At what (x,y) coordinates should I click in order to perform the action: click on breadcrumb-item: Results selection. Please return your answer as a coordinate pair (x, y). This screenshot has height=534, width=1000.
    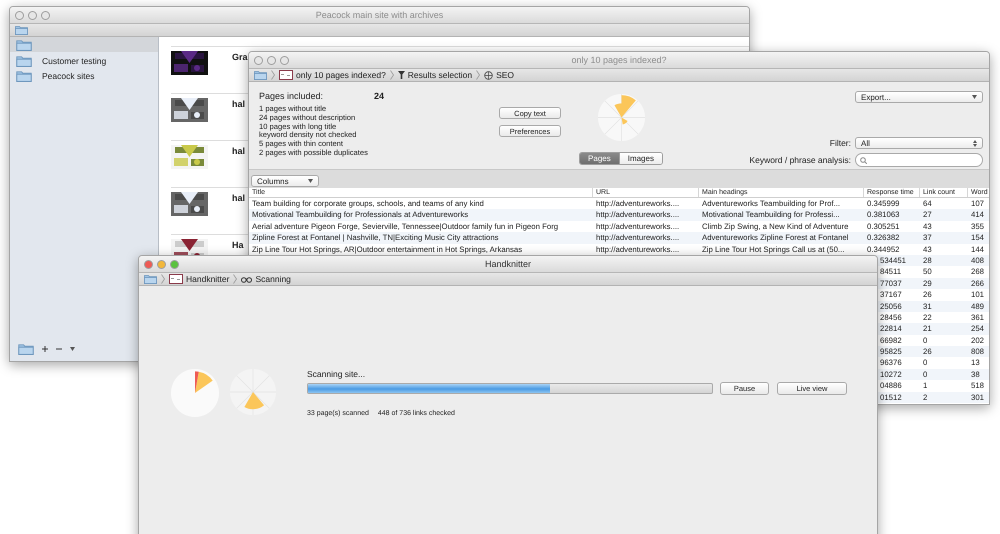
    Looking at the image, I should click on (435, 75).